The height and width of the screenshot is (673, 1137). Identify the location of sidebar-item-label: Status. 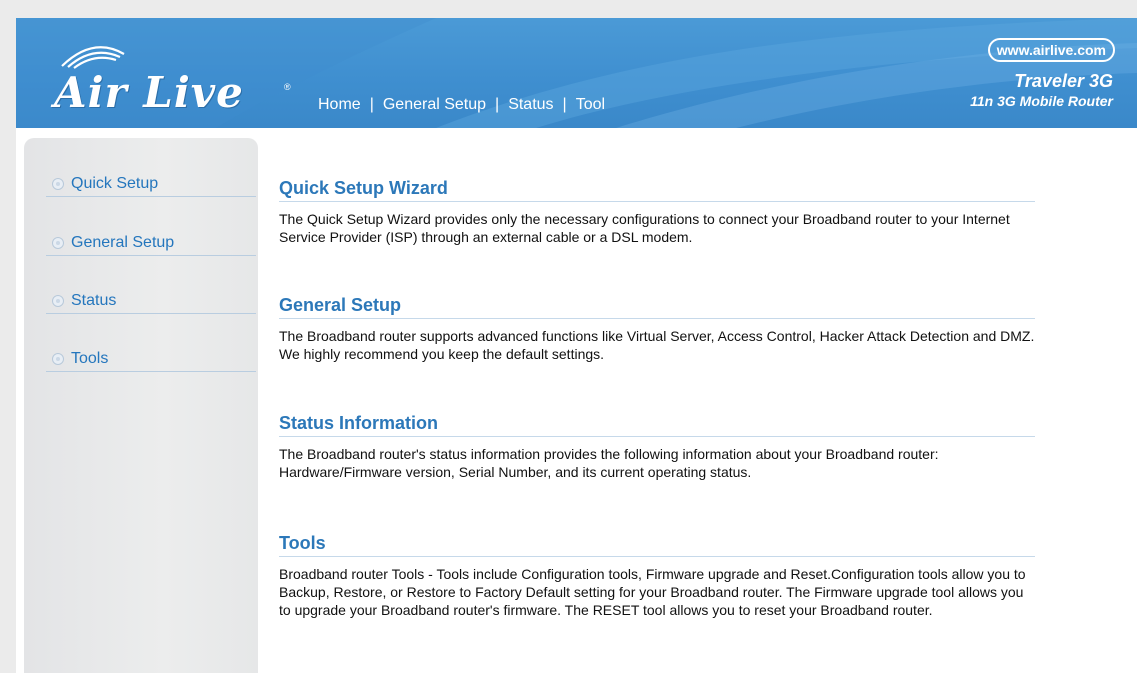
(94, 300).